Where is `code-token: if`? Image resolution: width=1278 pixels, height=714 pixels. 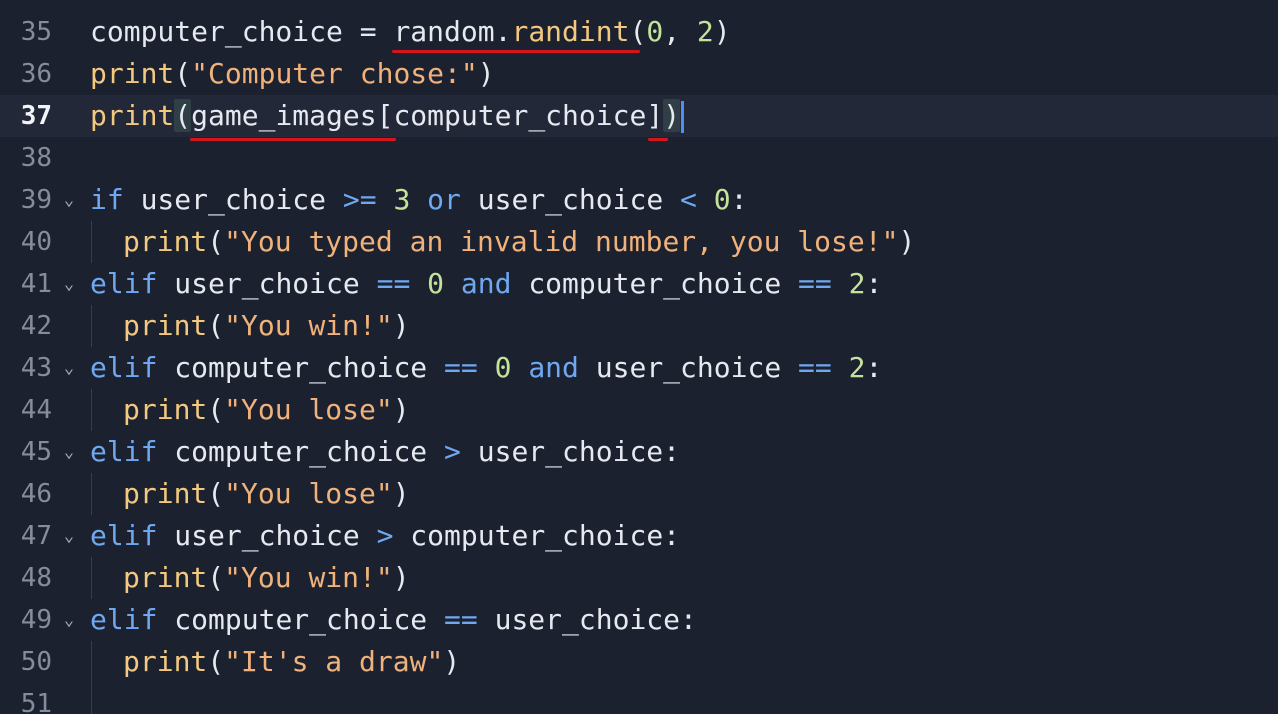
code-token: if is located at coordinates (107, 199).